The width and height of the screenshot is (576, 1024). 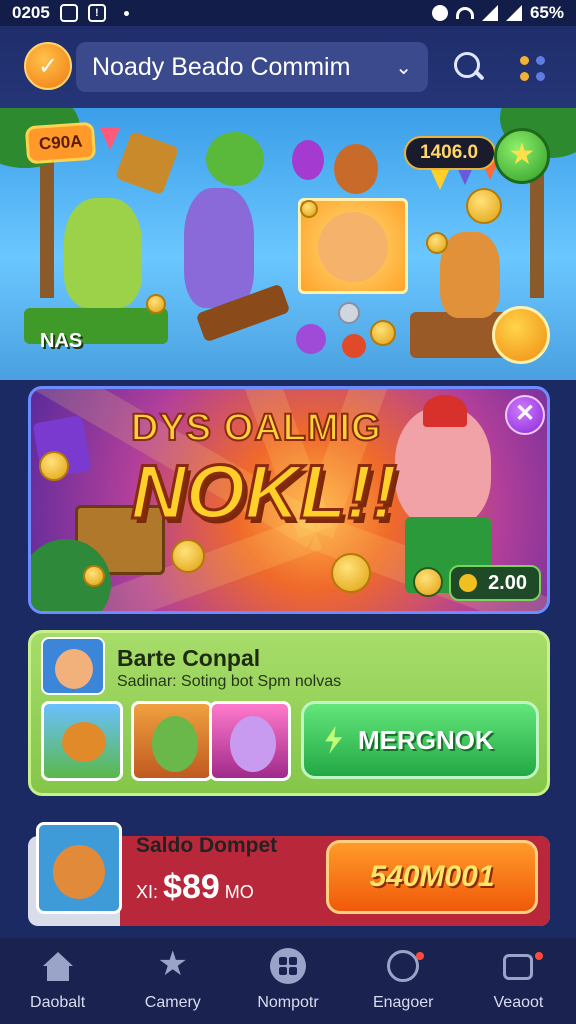 What do you see at coordinates (288, 1002) in the screenshot?
I see `nav-label: Nompotr` at bounding box center [288, 1002].